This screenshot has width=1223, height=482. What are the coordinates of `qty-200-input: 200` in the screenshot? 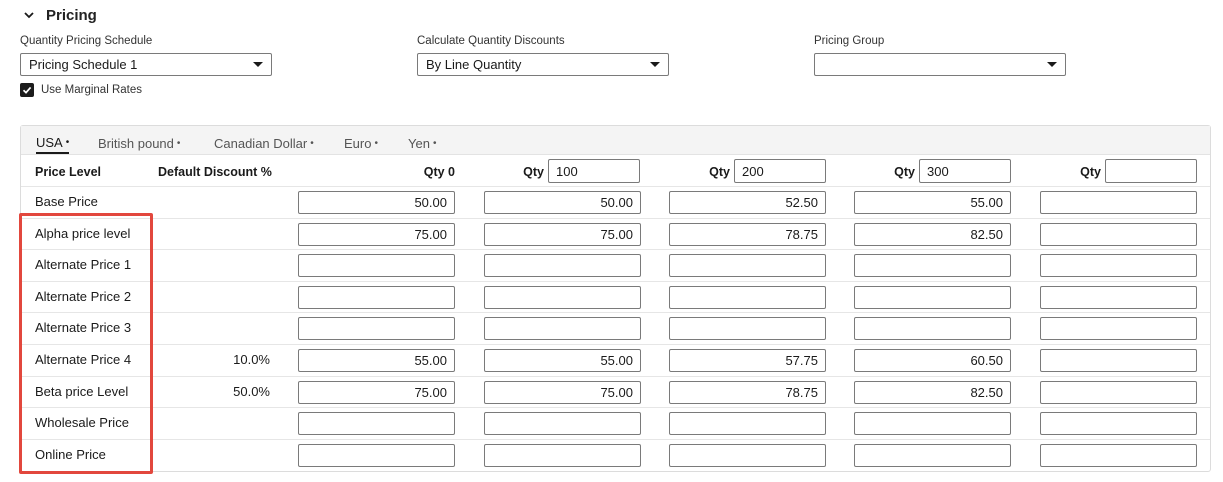 It's located at (780, 171).